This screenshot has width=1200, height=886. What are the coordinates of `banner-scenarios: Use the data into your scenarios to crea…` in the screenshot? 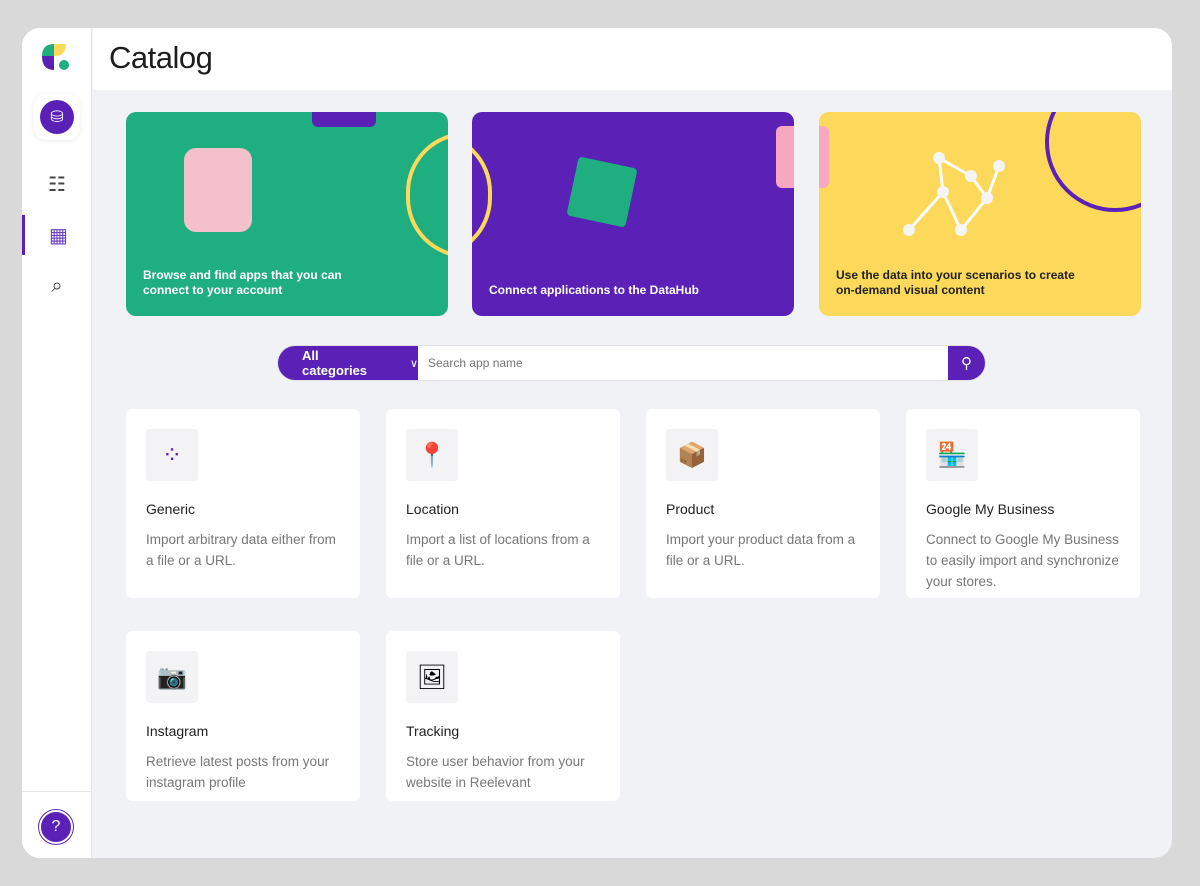 It's located at (980, 214).